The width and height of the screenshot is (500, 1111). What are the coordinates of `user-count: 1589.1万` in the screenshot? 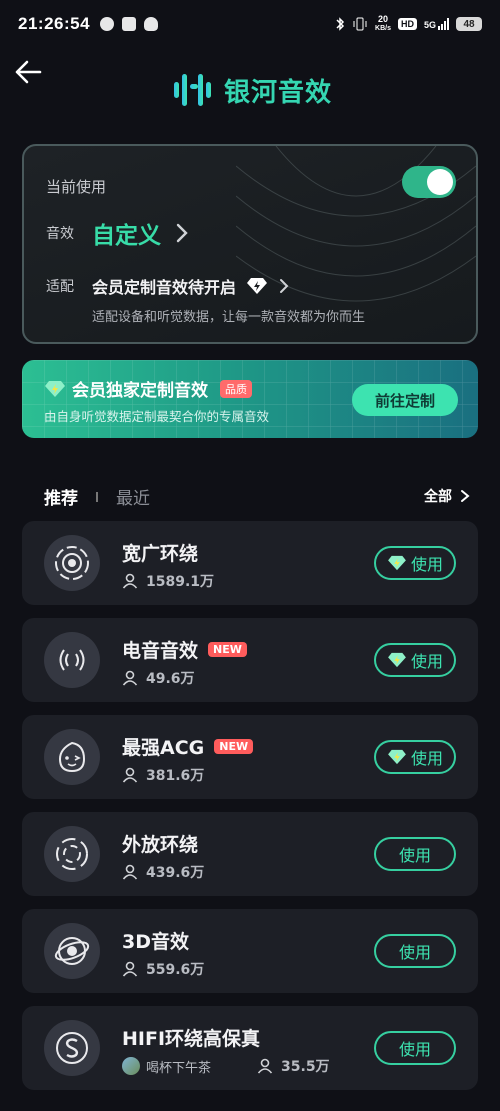 It's located at (168, 581).